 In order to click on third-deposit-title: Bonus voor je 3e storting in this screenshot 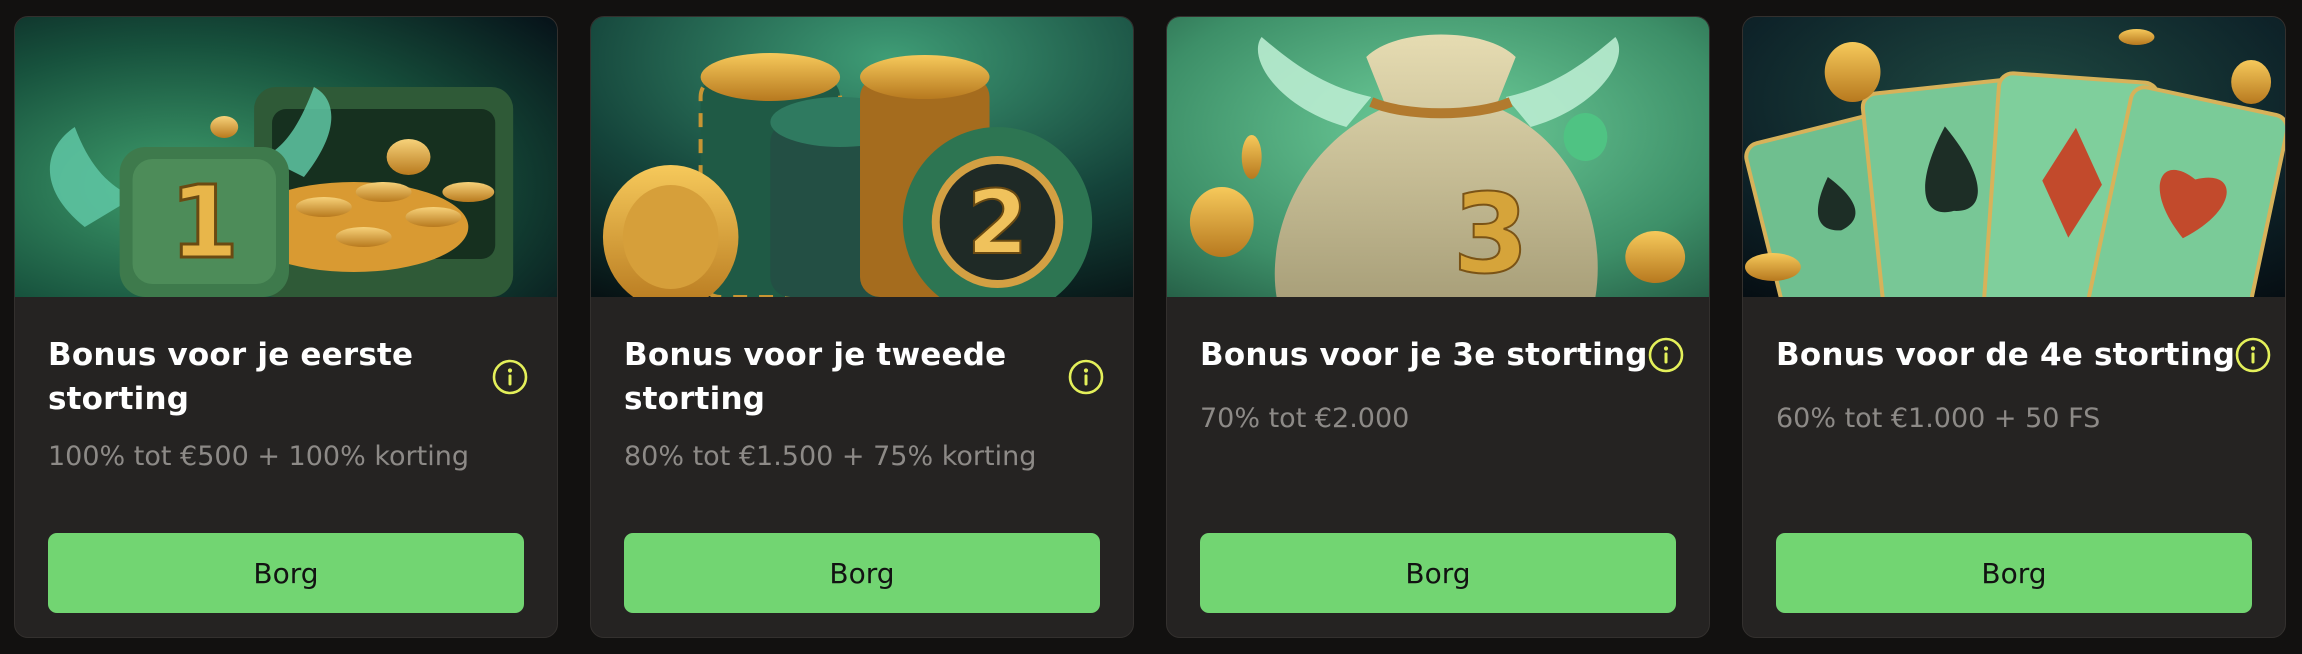, I will do `click(1424, 355)`.